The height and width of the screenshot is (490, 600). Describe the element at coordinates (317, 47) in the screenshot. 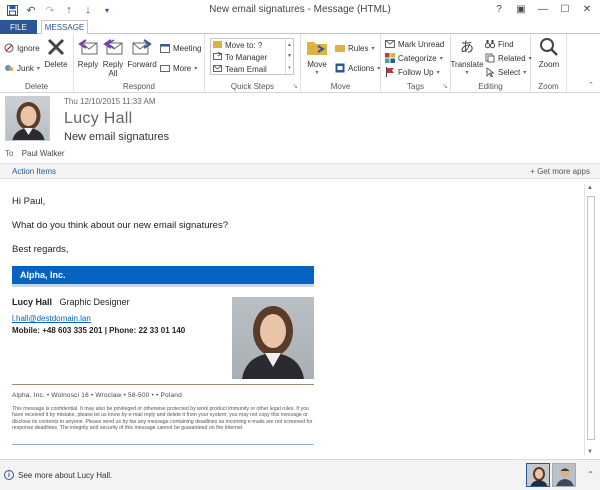

I see `folder-move-icon` at that location.